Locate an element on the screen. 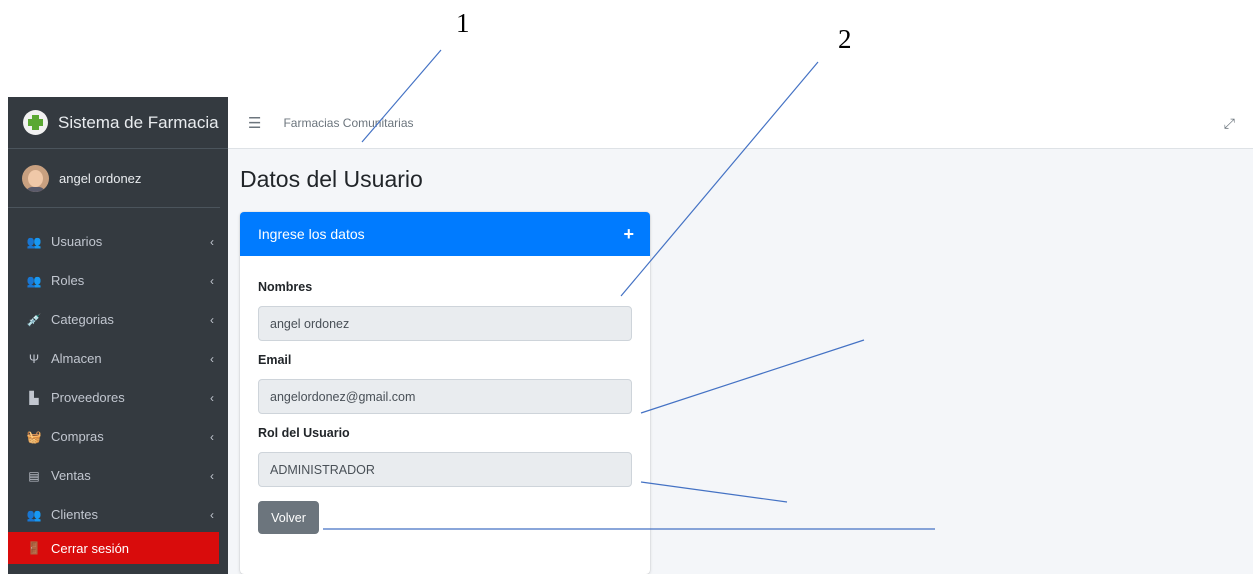 Image resolution: width=1253 pixels, height=574 pixels. sidebar-item-roles: 👥 Roles ‹ is located at coordinates (118, 280).